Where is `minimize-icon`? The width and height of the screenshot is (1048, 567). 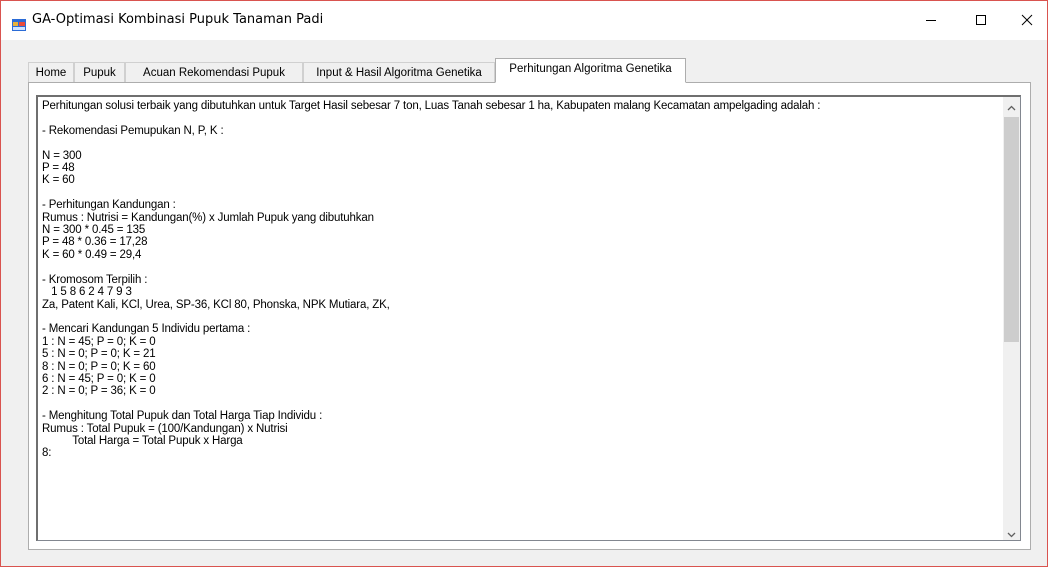 minimize-icon is located at coordinates (931, 20).